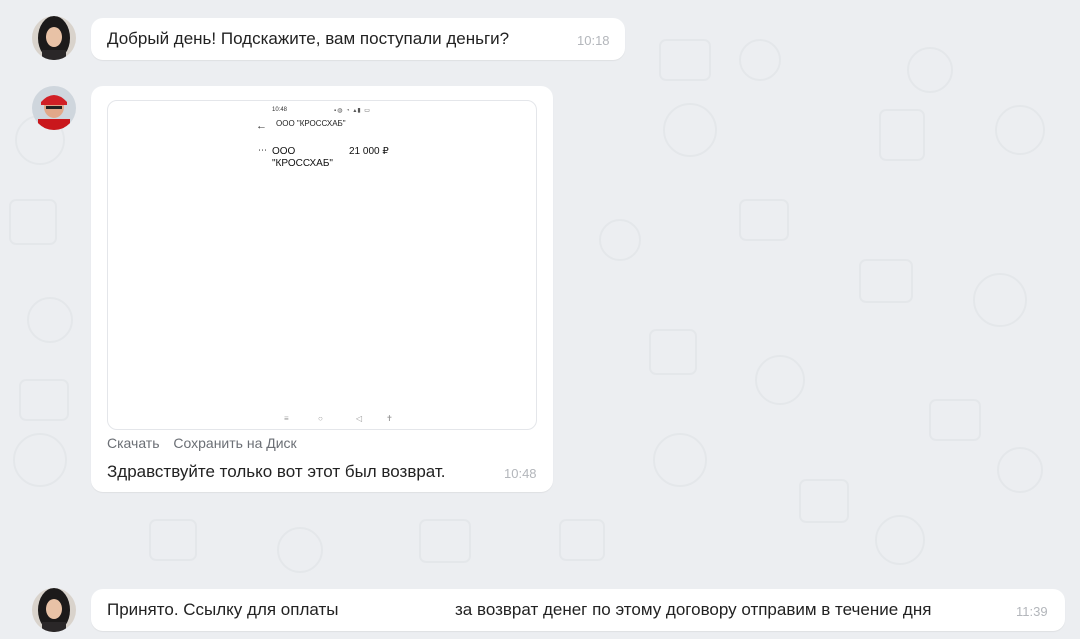 The height and width of the screenshot is (639, 1080). What do you see at coordinates (261, 126) in the screenshot?
I see `back-arrow-icon: ←` at bounding box center [261, 126].